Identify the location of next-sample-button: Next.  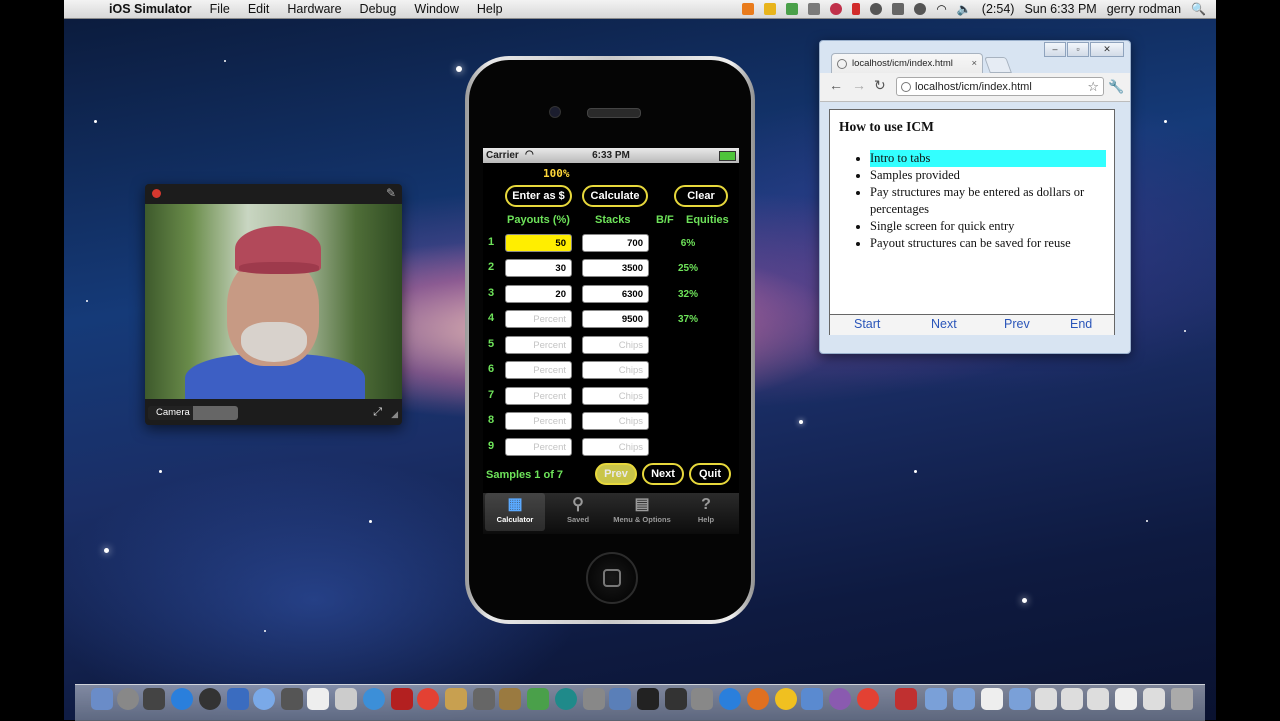
(663, 474).